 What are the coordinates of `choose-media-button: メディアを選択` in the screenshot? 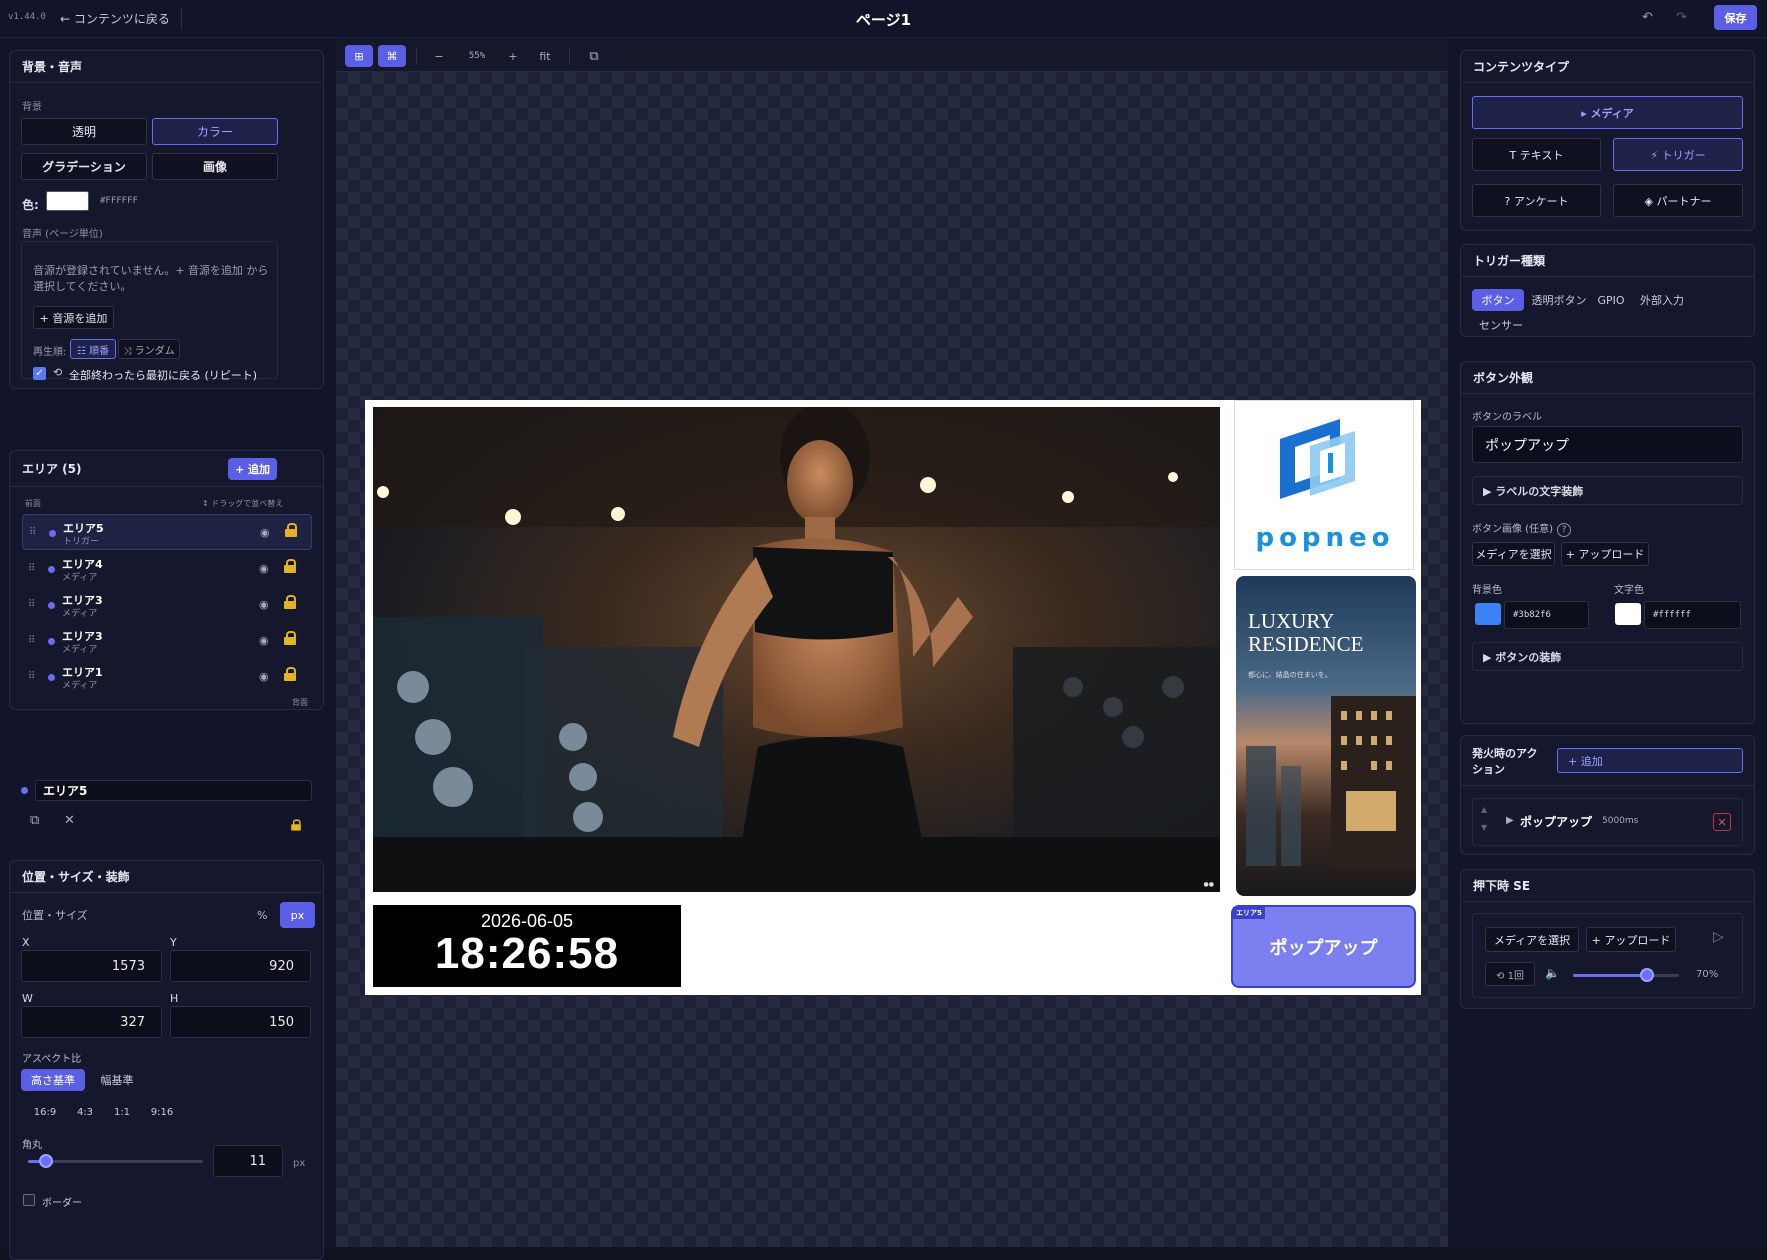 It's located at (1513, 554).